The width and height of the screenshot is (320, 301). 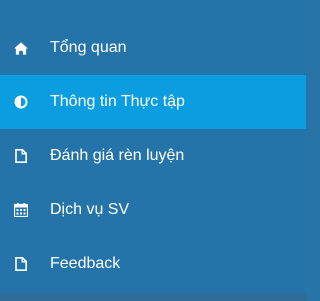 What do you see at coordinates (21, 48) in the screenshot?
I see `home-icon` at bounding box center [21, 48].